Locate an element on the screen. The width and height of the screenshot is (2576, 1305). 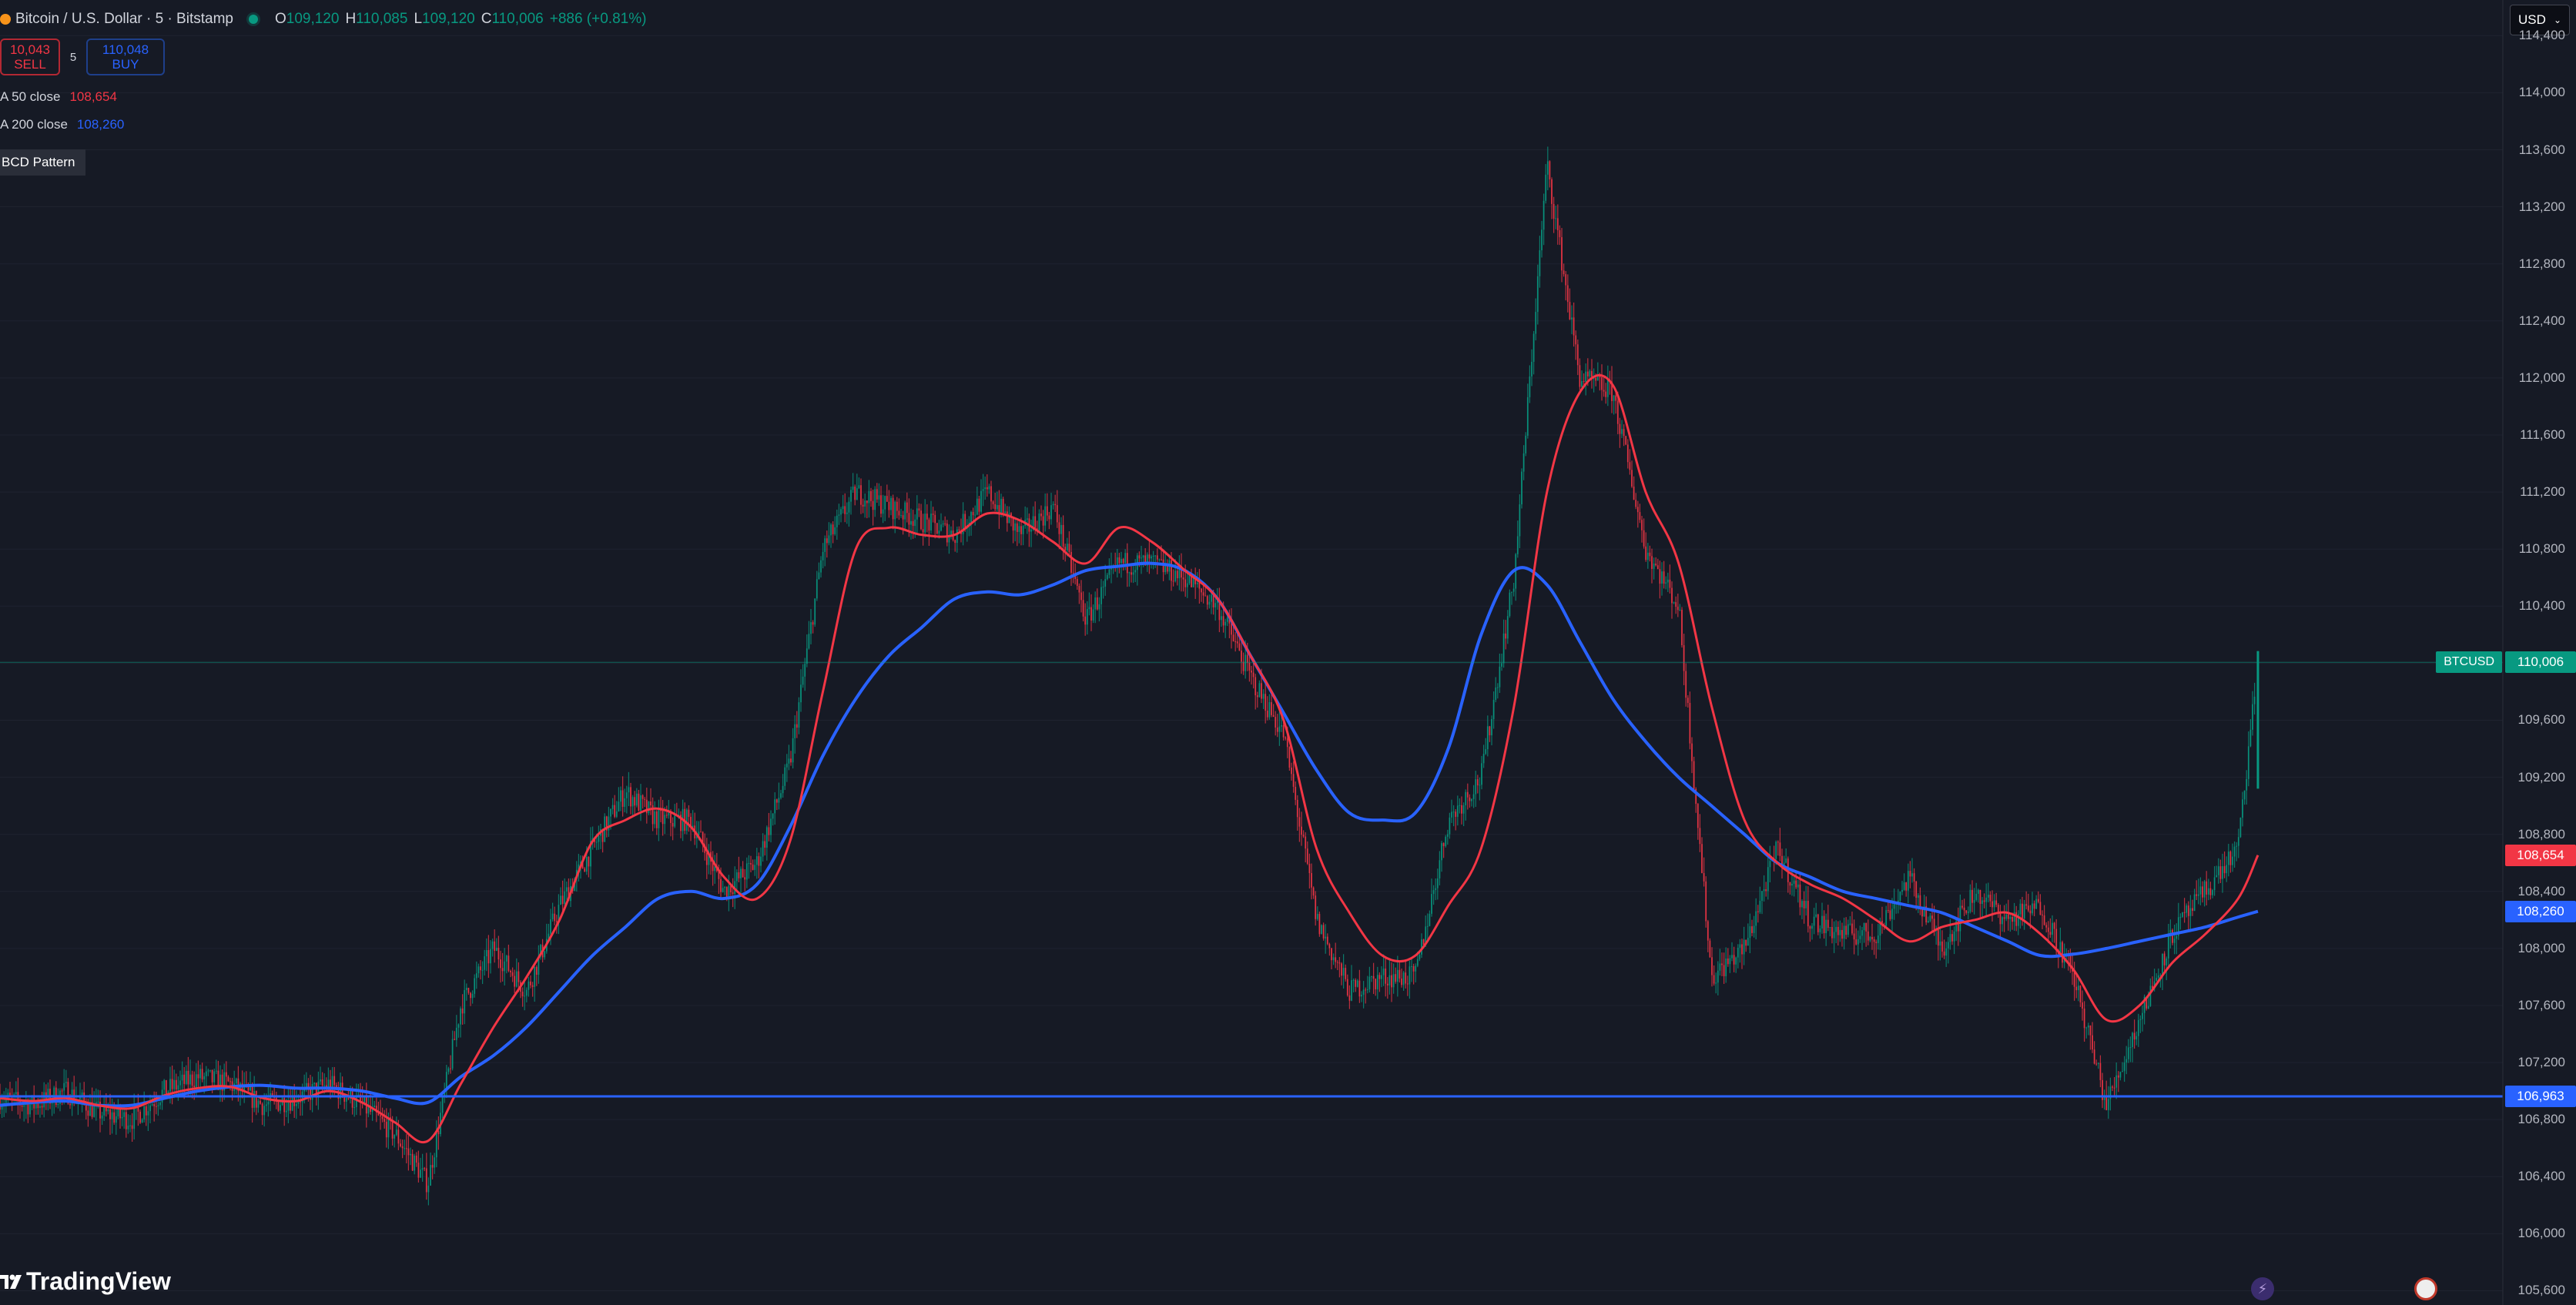
price-tick-label: 106,400 is located at coordinates (2541, 1176).